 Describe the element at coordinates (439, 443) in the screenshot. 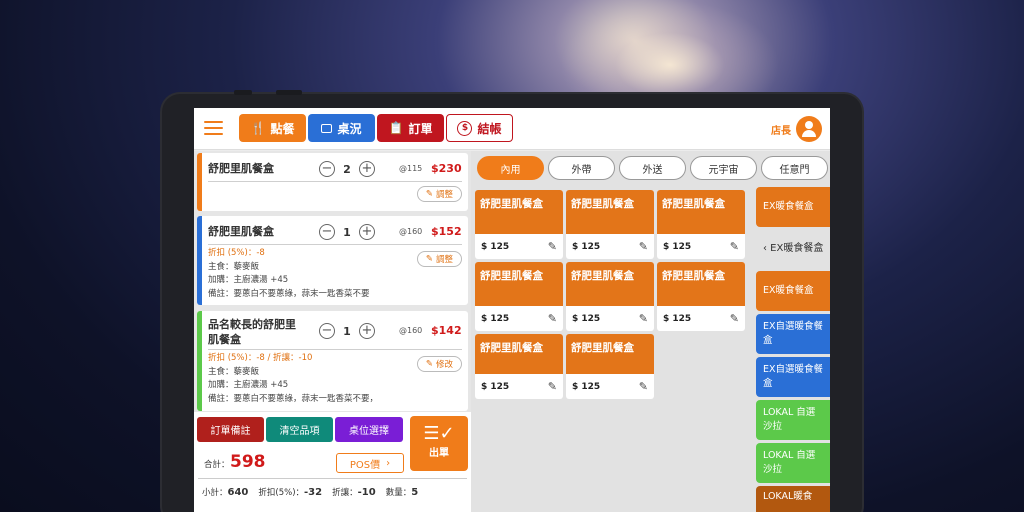

I see `submit-order-button: ☰✓ 出單` at that location.